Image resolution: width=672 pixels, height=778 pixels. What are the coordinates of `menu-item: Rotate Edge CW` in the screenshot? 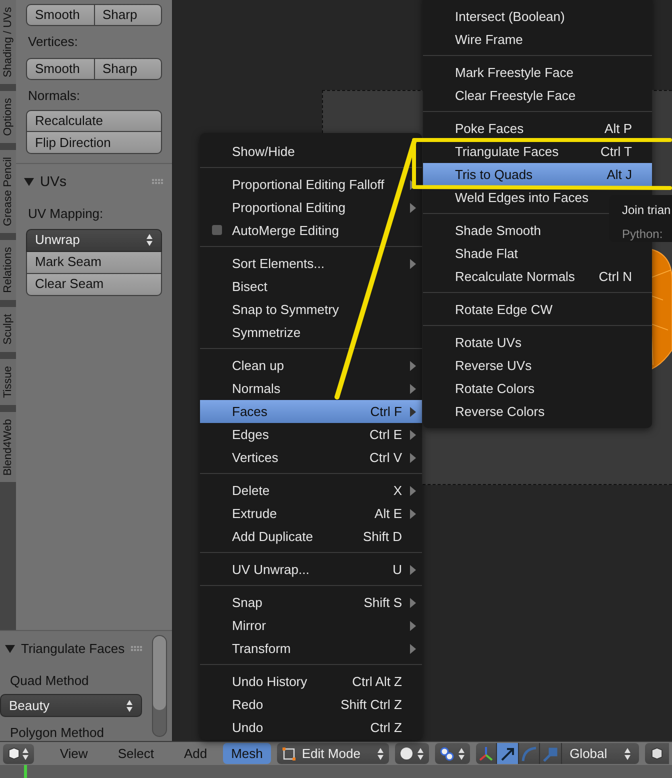 It's located at (537, 309).